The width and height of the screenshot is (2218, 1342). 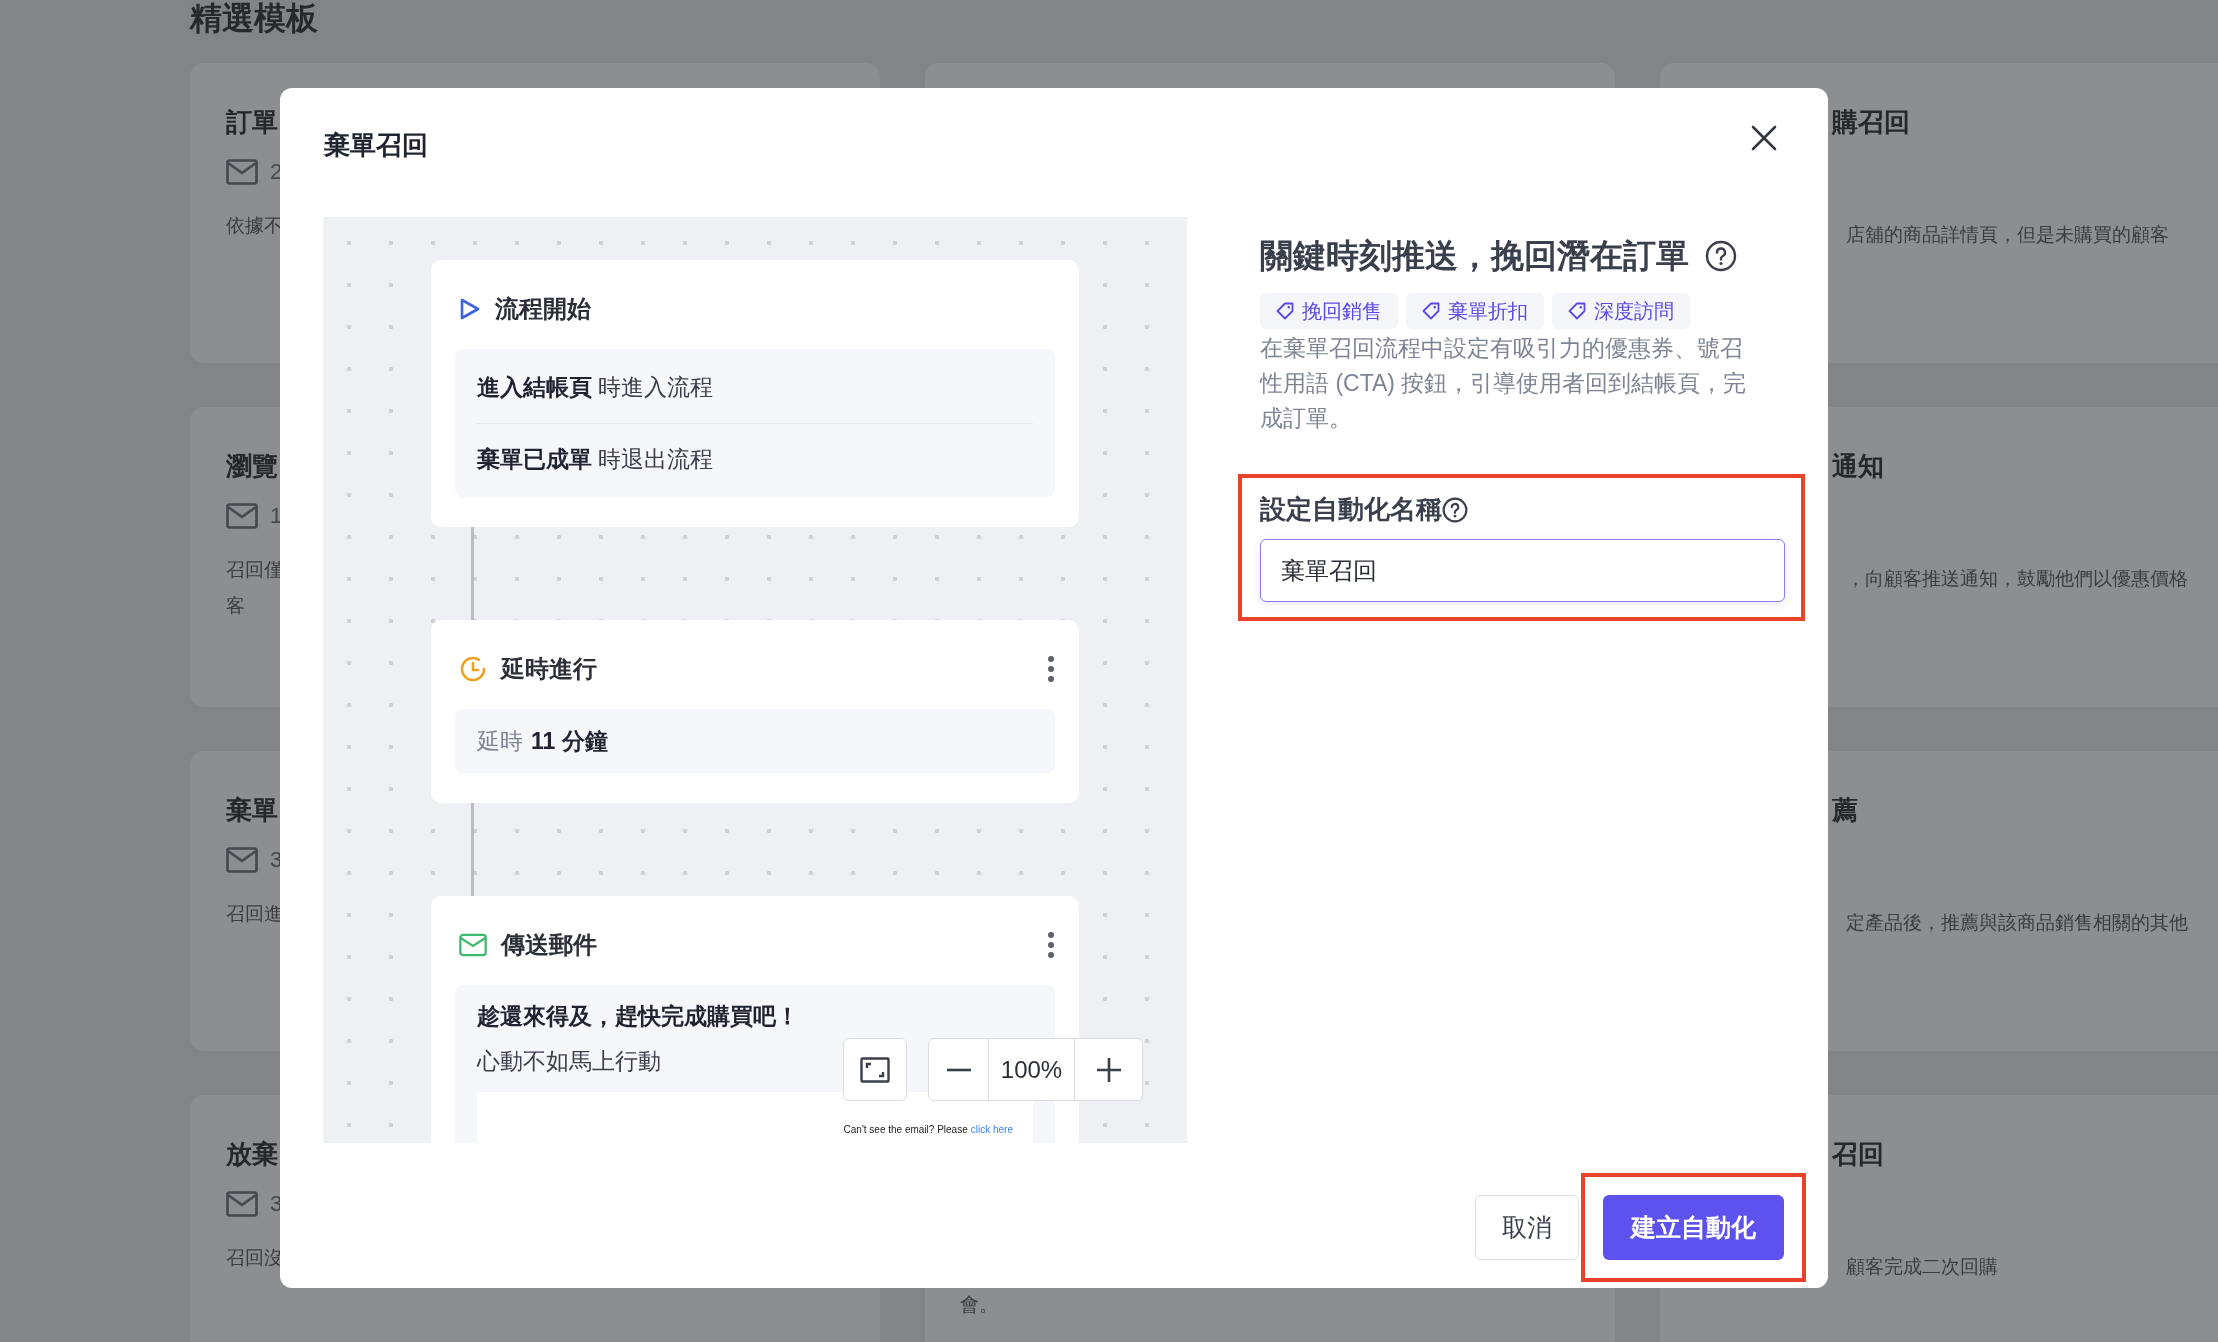 What do you see at coordinates (252, 1154) in the screenshot?
I see `card-title: 放棄` at bounding box center [252, 1154].